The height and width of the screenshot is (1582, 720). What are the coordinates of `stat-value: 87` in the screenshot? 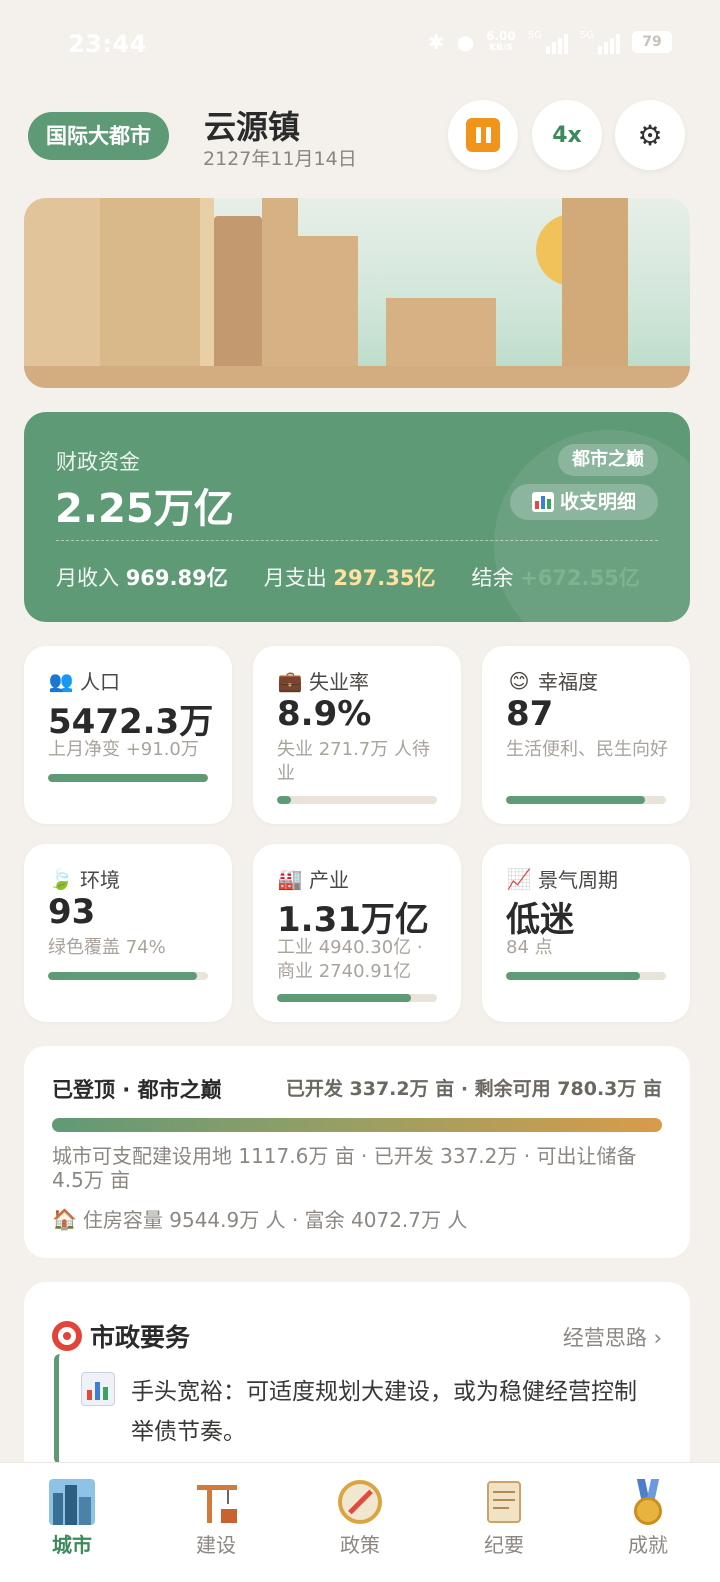 It's located at (530, 714).